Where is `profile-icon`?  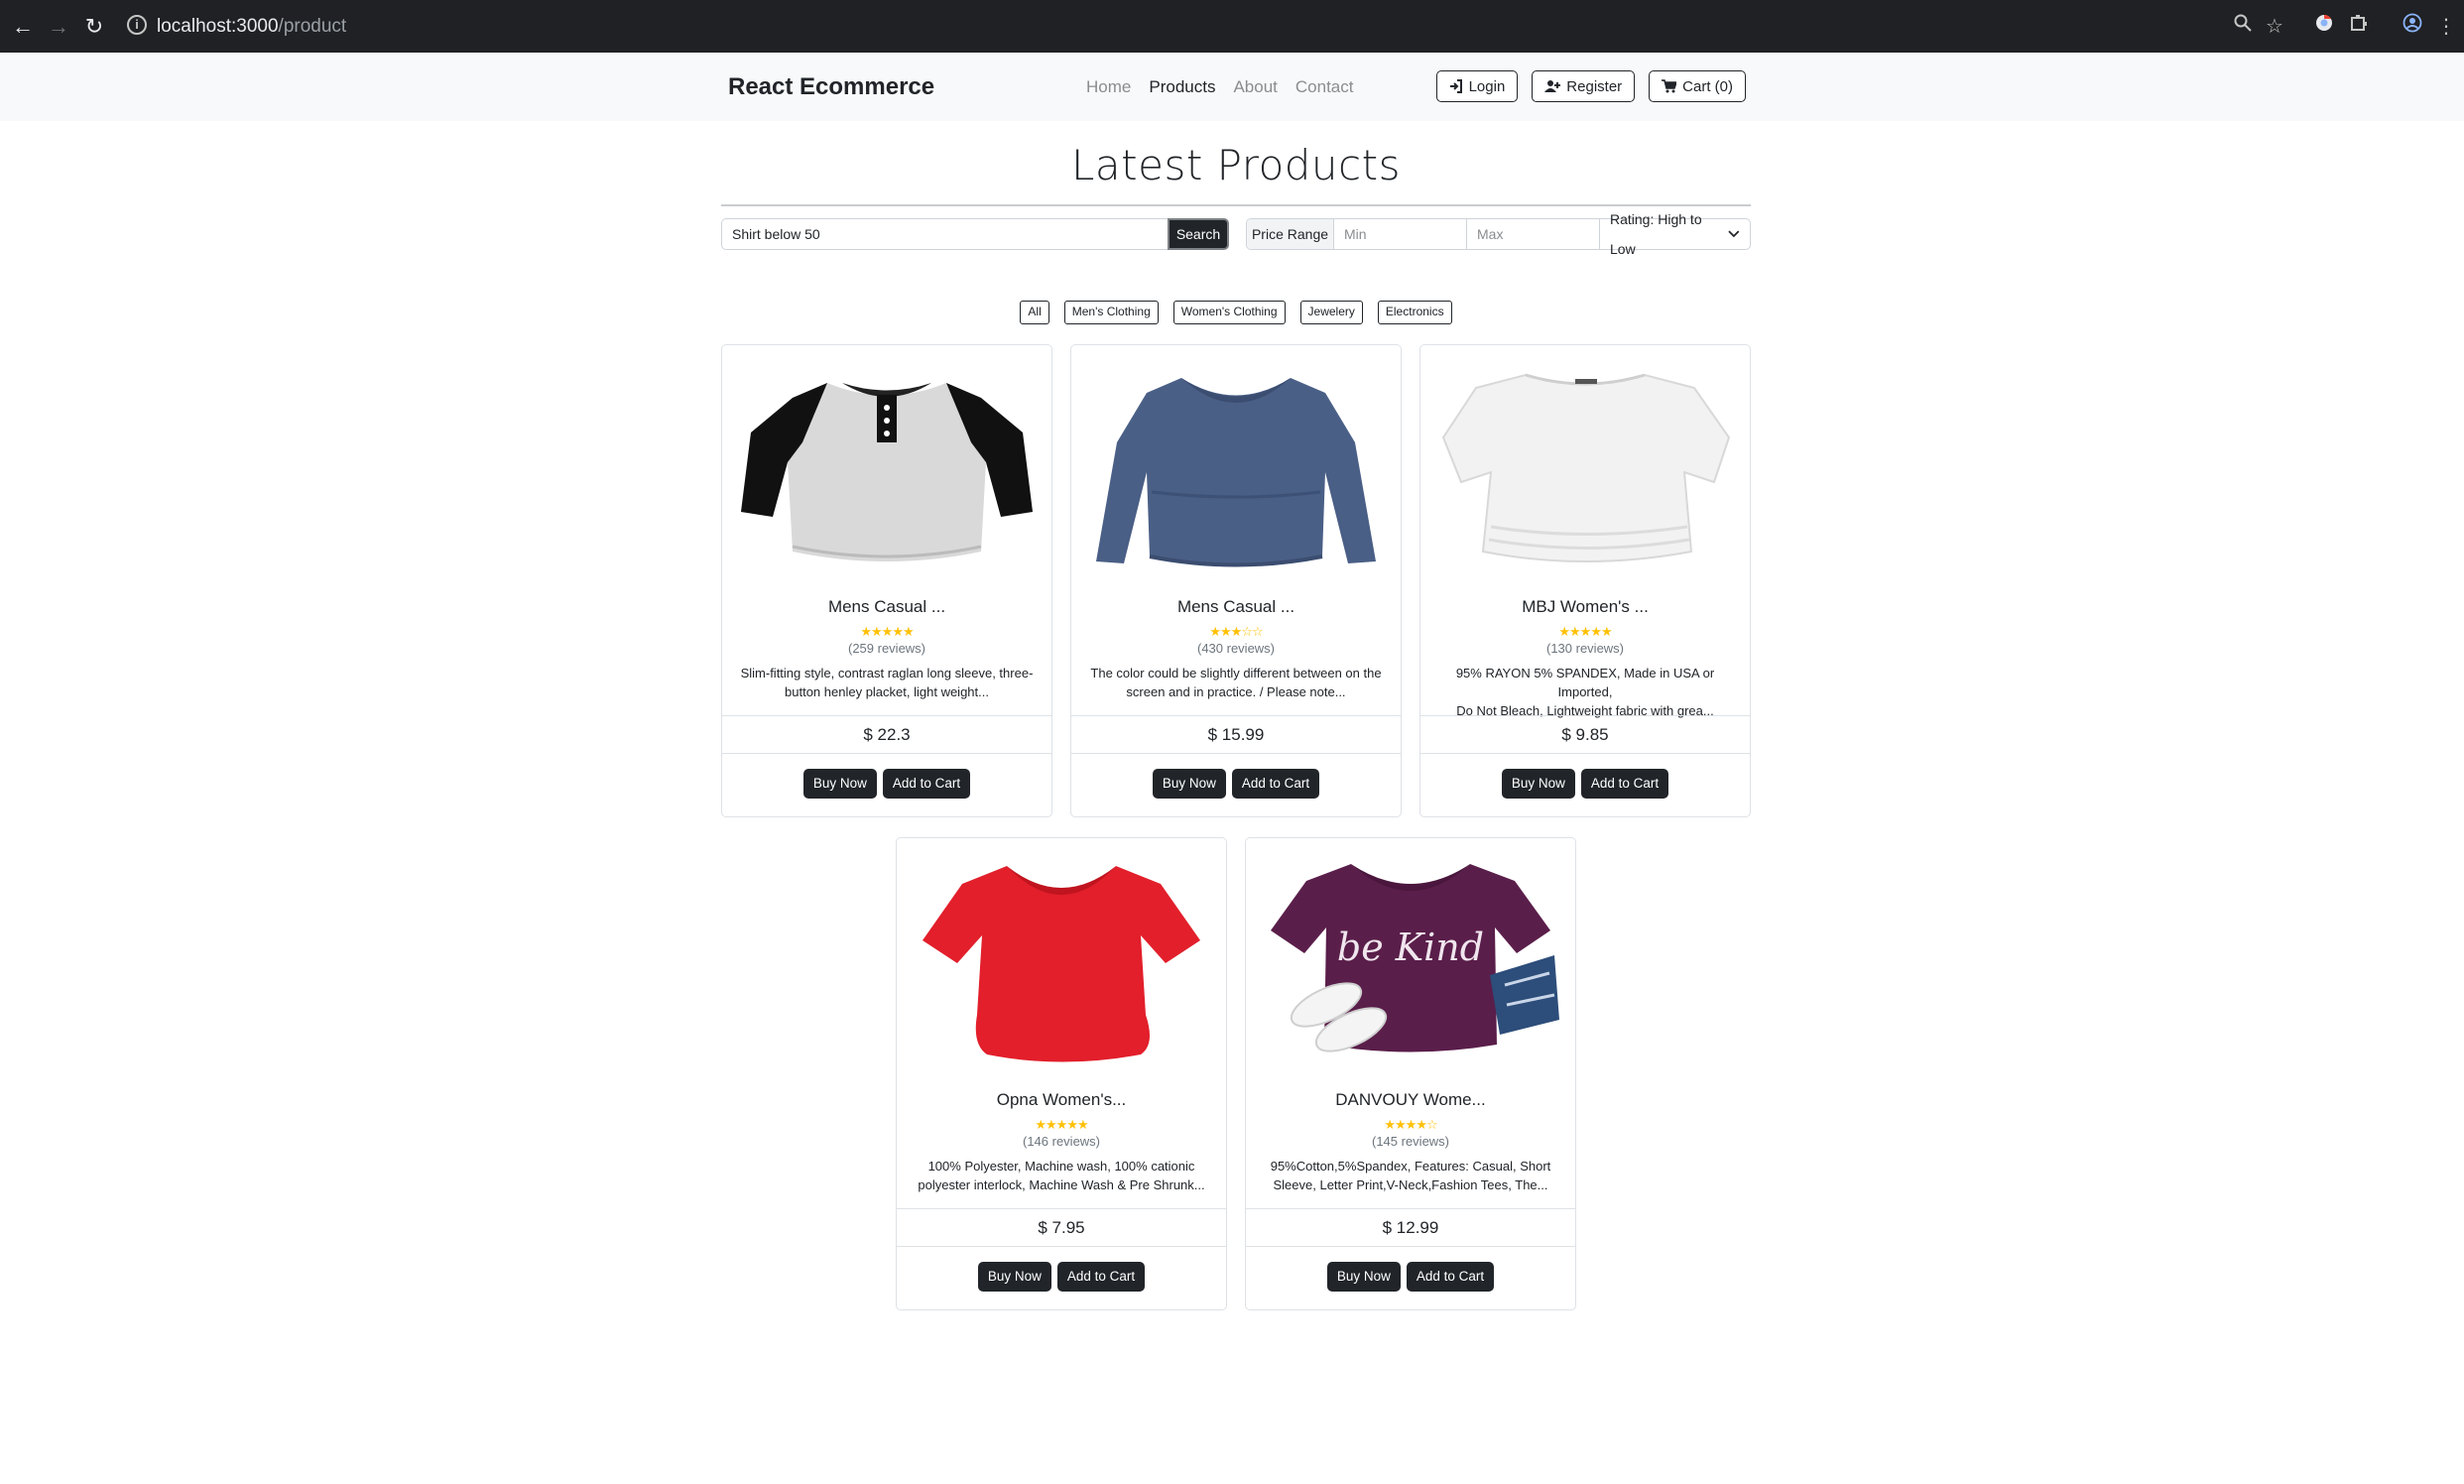 profile-icon is located at coordinates (2412, 27).